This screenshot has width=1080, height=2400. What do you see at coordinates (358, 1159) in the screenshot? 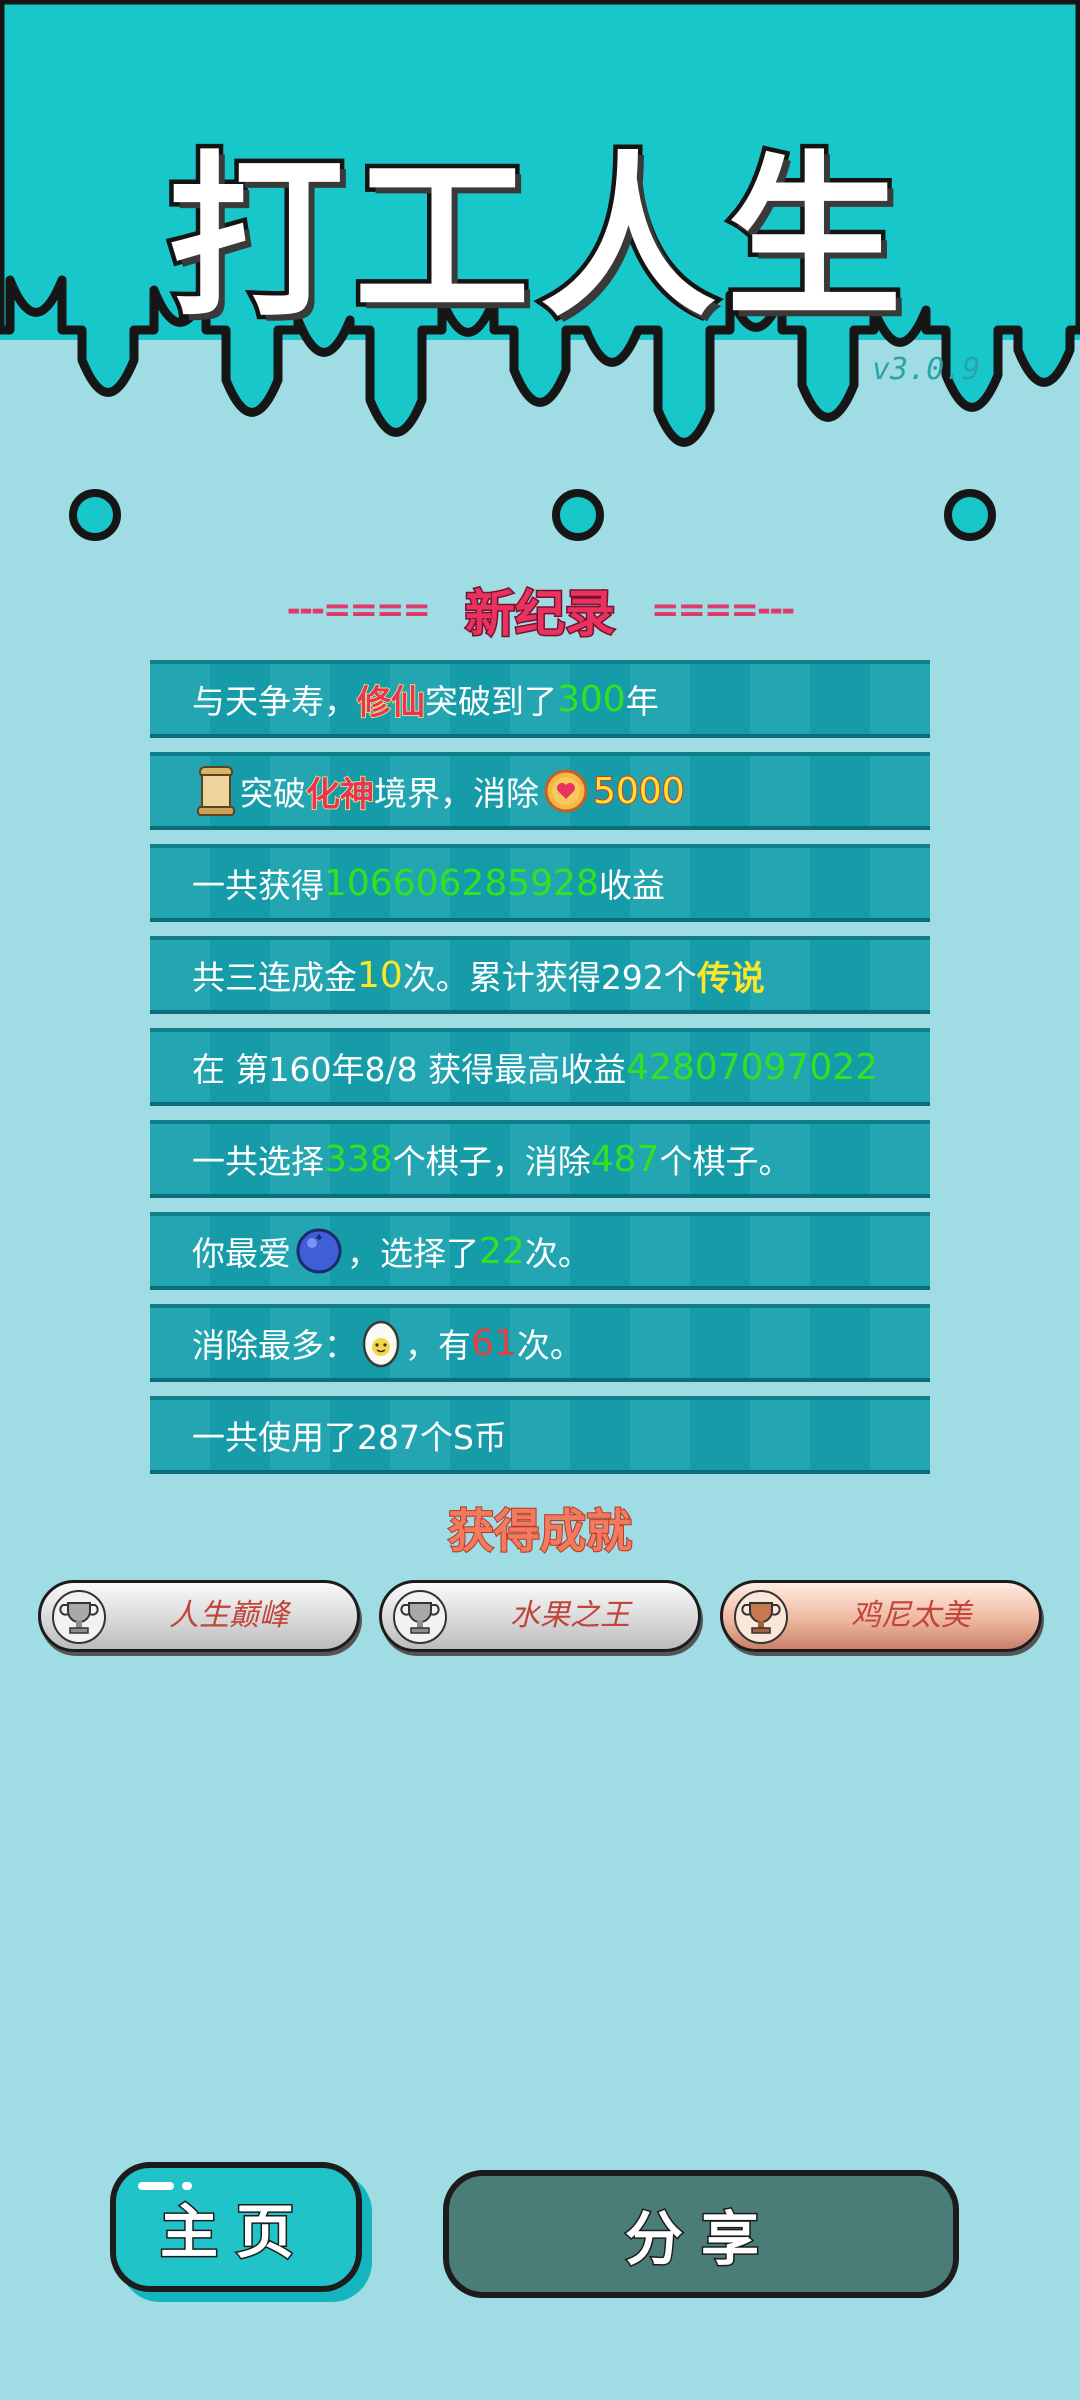
I see `stat-value: 338` at bounding box center [358, 1159].